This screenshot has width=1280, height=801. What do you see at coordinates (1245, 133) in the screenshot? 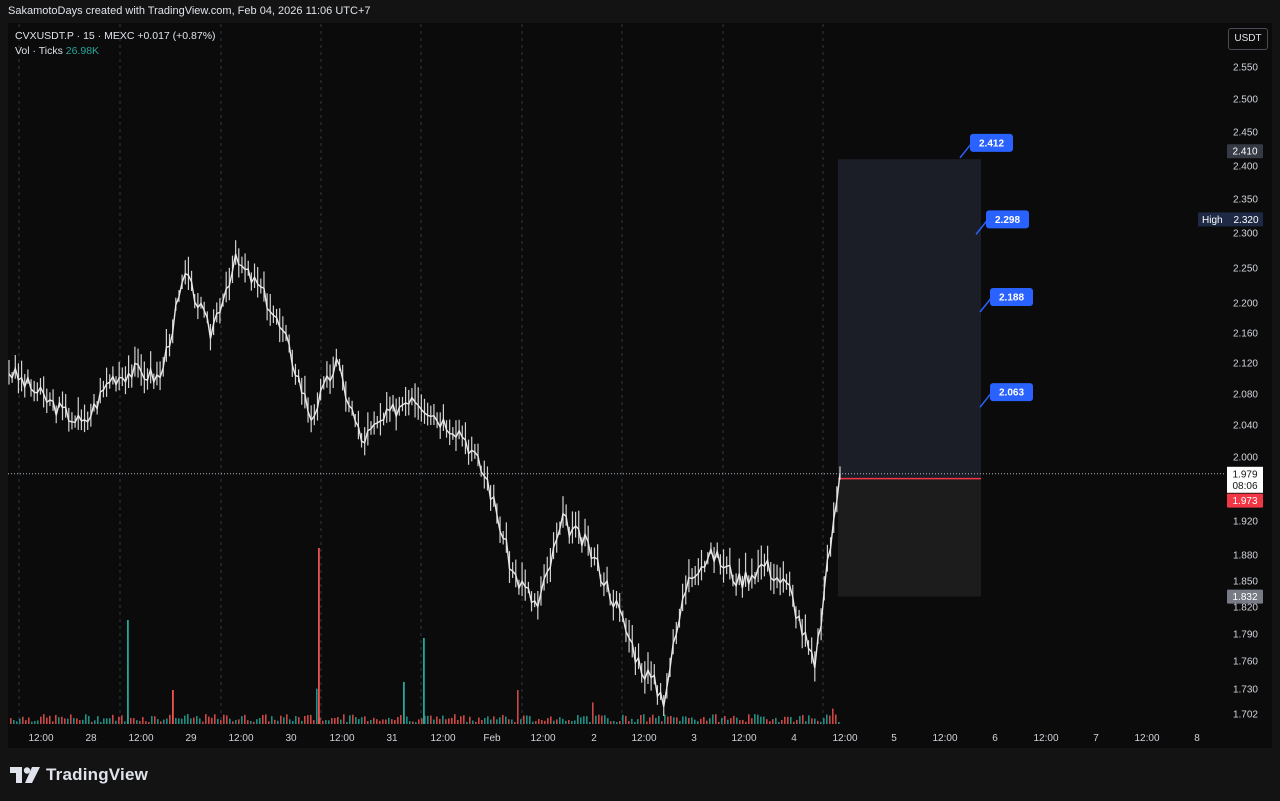
I see `price-axis-tick: 2.450` at bounding box center [1245, 133].